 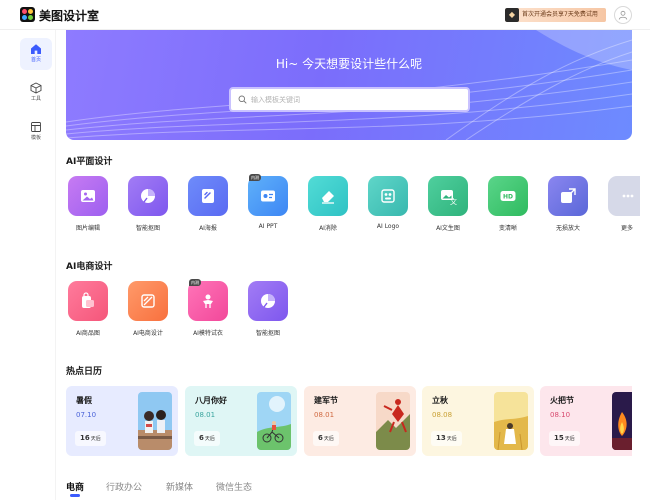 I want to click on tab-new-media: 新媒体, so click(x=179, y=486).